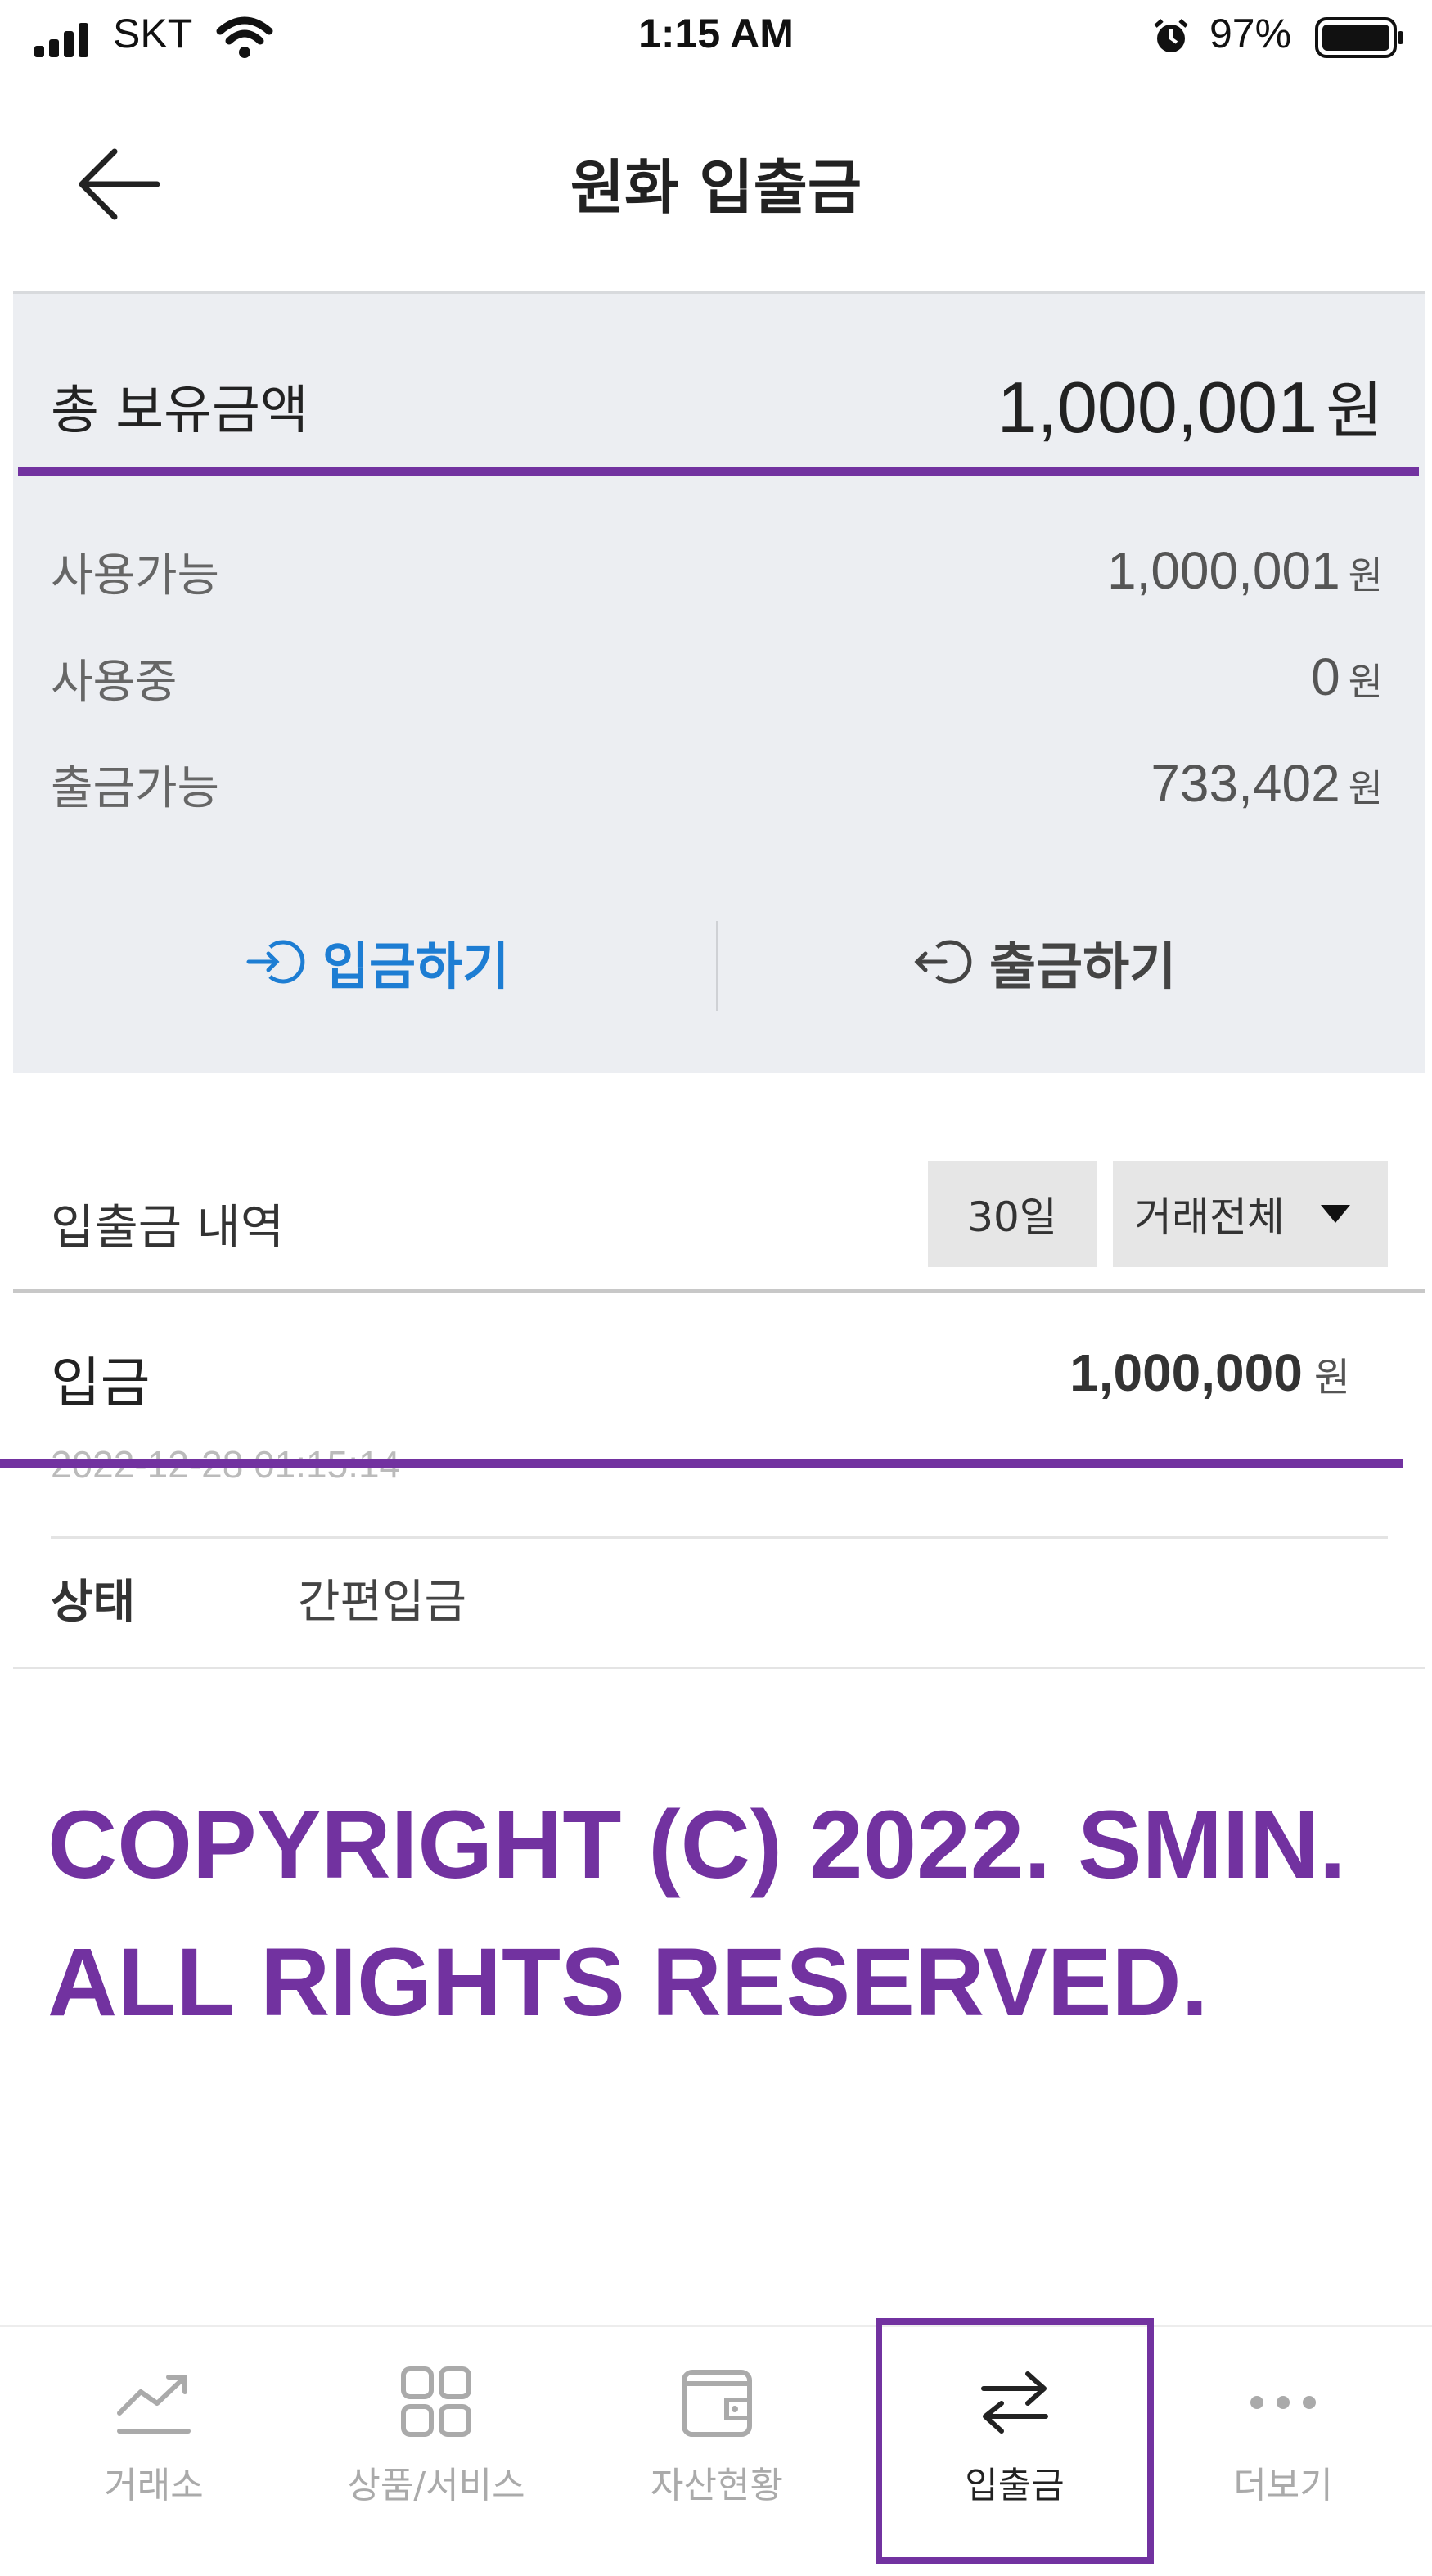  Describe the element at coordinates (701, 1463) in the screenshot. I see `purple-strike-line` at that location.